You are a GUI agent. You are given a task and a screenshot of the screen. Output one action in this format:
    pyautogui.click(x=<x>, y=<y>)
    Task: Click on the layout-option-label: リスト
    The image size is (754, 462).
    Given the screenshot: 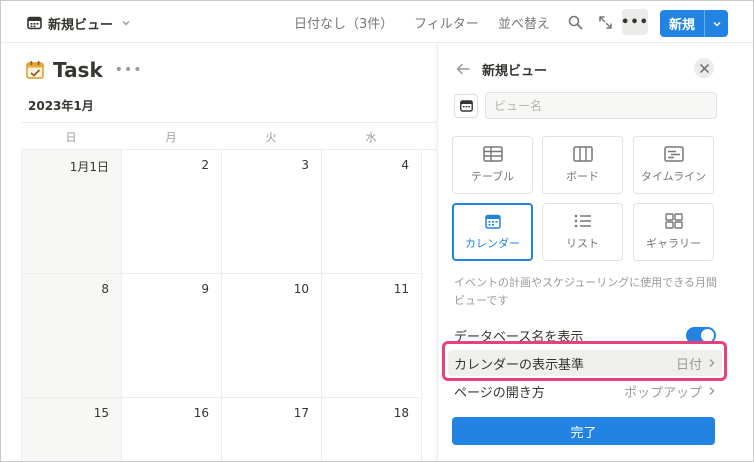 What is the action you would take?
    pyautogui.click(x=582, y=243)
    